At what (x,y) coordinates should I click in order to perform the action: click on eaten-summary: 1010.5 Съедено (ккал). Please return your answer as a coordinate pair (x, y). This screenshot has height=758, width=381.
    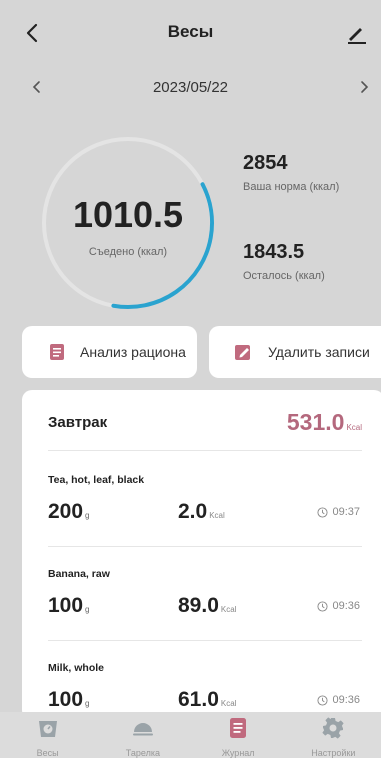
    Looking at the image, I should click on (128, 223).